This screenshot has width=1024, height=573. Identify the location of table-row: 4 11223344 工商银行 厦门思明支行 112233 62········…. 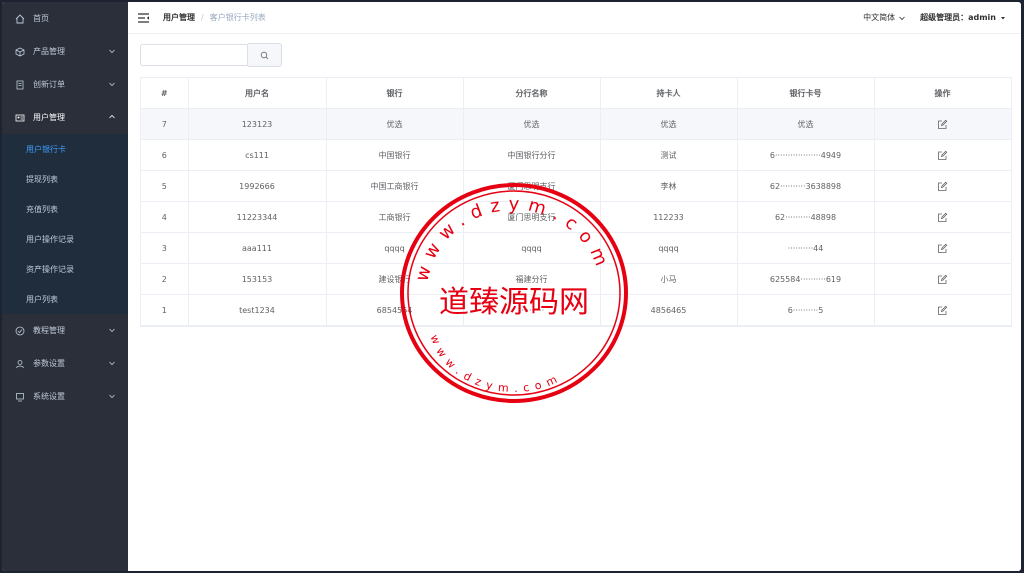
(576, 217).